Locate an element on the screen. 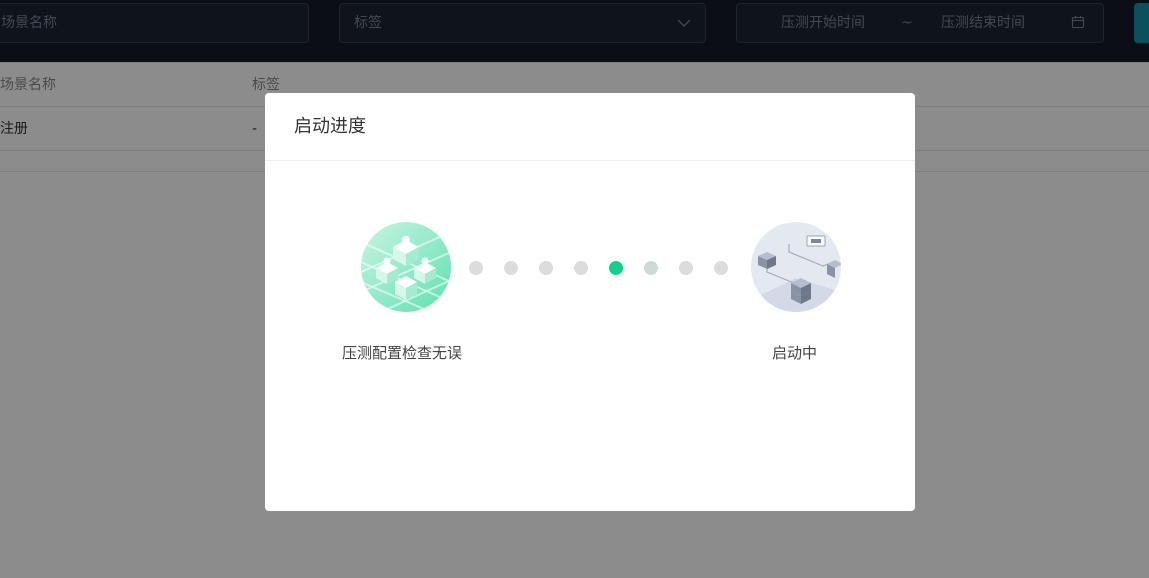 Image resolution: width=1149 pixels, height=578 pixels. step-label-config-check: 压测配置检查无误 is located at coordinates (402, 353).